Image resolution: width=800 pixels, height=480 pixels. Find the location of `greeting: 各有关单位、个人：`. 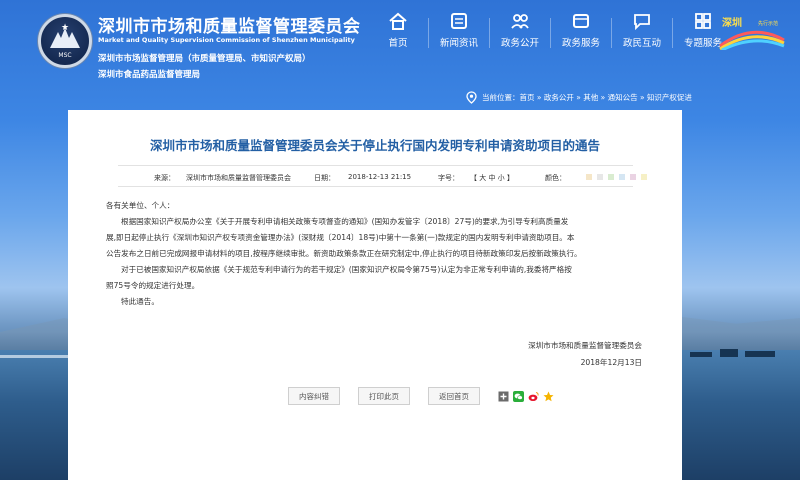

greeting: 各有关单位、个人： is located at coordinates (140, 205).